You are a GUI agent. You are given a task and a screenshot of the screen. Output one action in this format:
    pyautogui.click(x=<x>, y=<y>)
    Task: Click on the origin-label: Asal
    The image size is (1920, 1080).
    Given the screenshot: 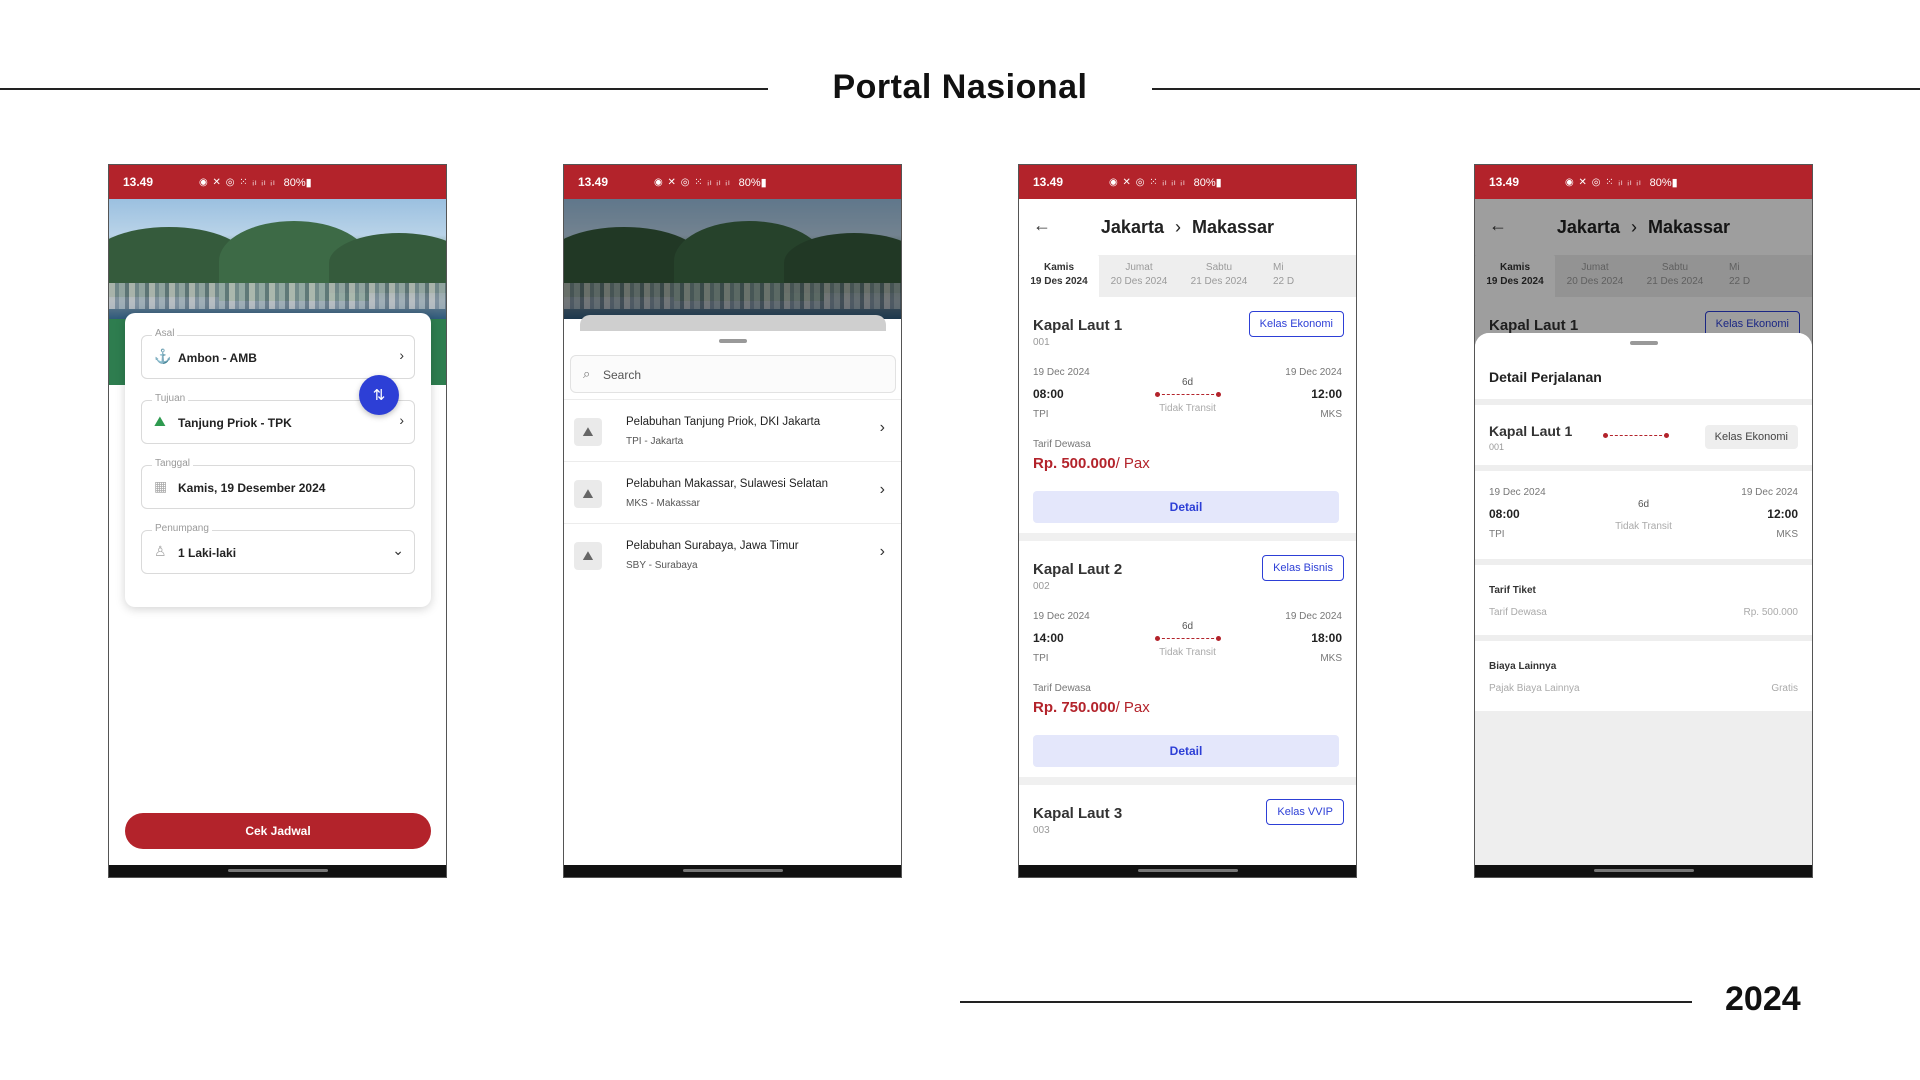 What is the action you would take?
    pyautogui.click(x=165, y=333)
    